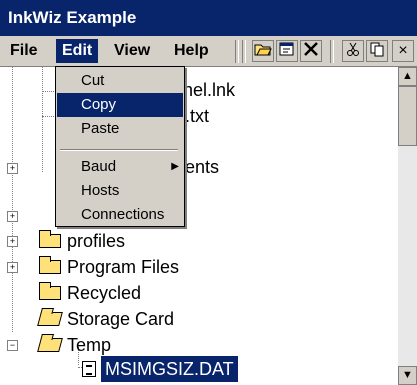 The height and width of the screenshot is (385, 417). What do you see at coordinates (12, 345) in the screenshot?
I see `collapse-icon: −` at bounding box center [12, 345].